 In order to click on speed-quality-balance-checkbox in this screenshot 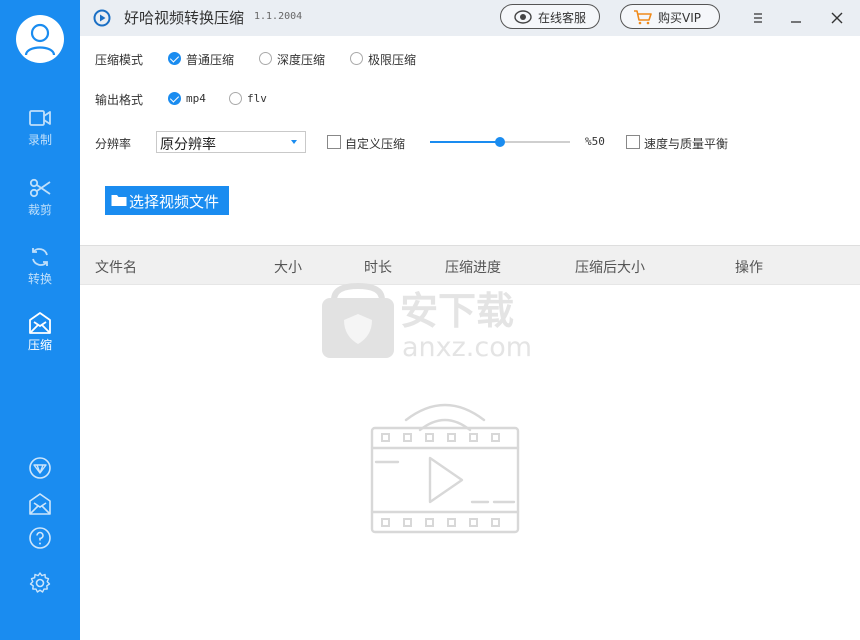, I will do `click(633, 142)`.